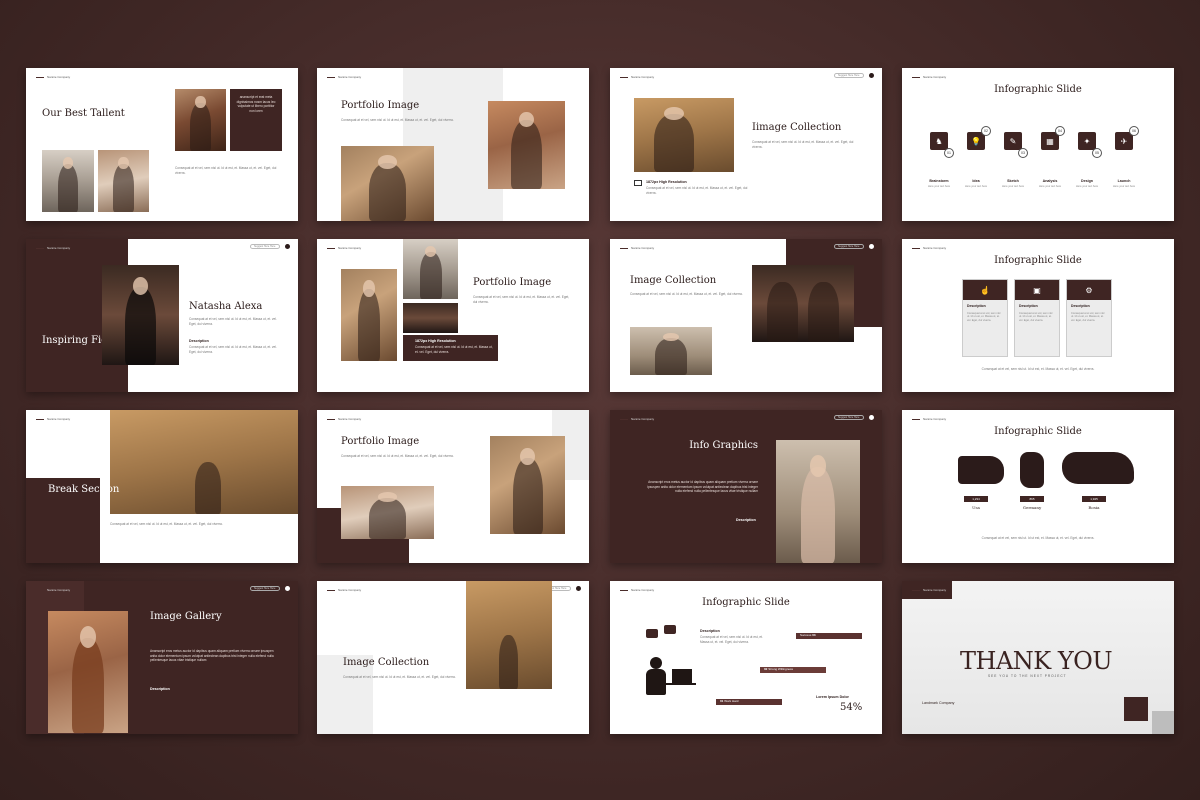 This screenshot has width=1200, height=800. I want to click on slide-title: Info Graphics, so click(723, 445).